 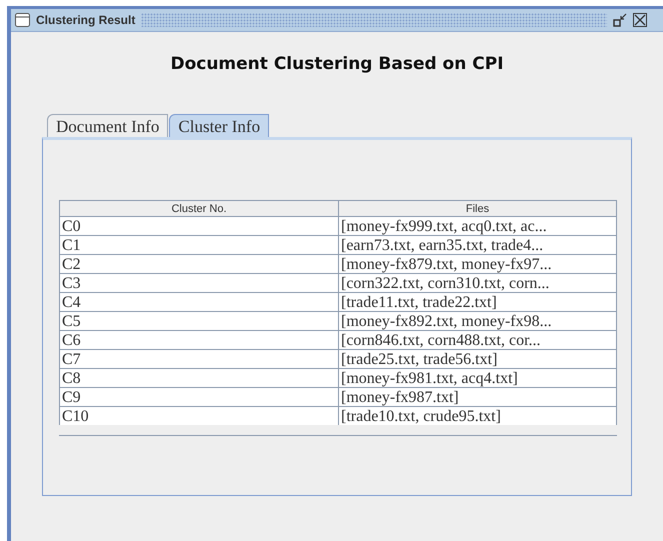 I want to click on restore-icon, so click(x=620, y=20).